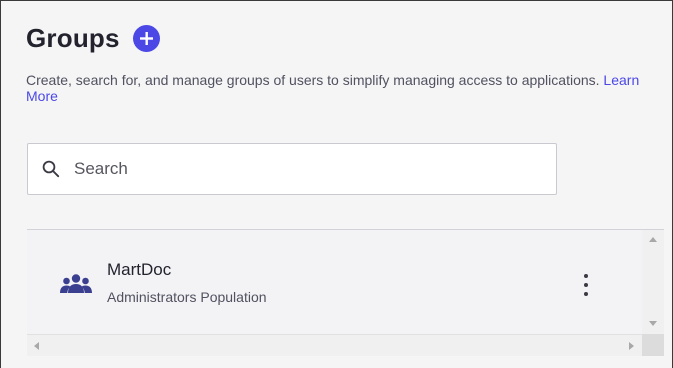 The height and width of the screenshot is (368, 673). What do you see at coordinates (187, 297) in the screenshot?
I see `group-population: Administrators Population` at bounding box center [187, 297].